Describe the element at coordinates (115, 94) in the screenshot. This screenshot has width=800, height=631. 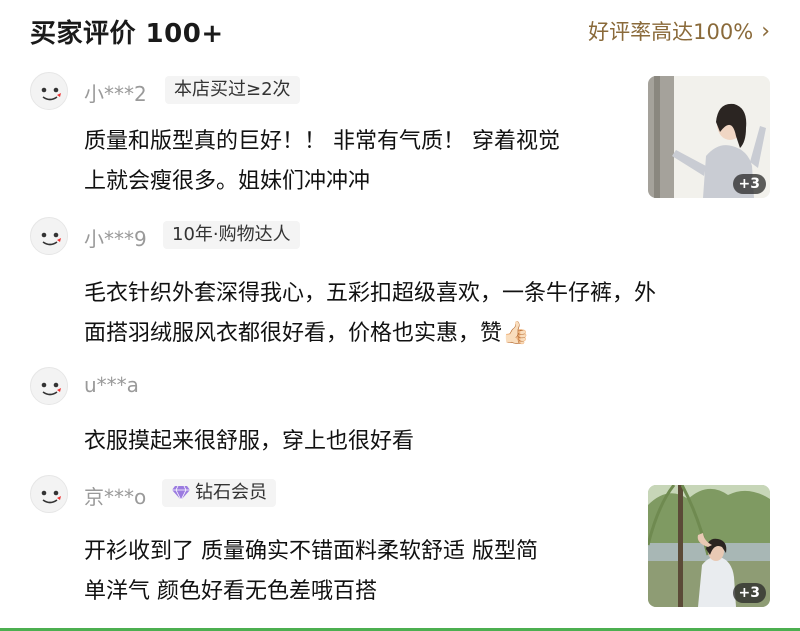
I see `review-username: 小***2` at that location.